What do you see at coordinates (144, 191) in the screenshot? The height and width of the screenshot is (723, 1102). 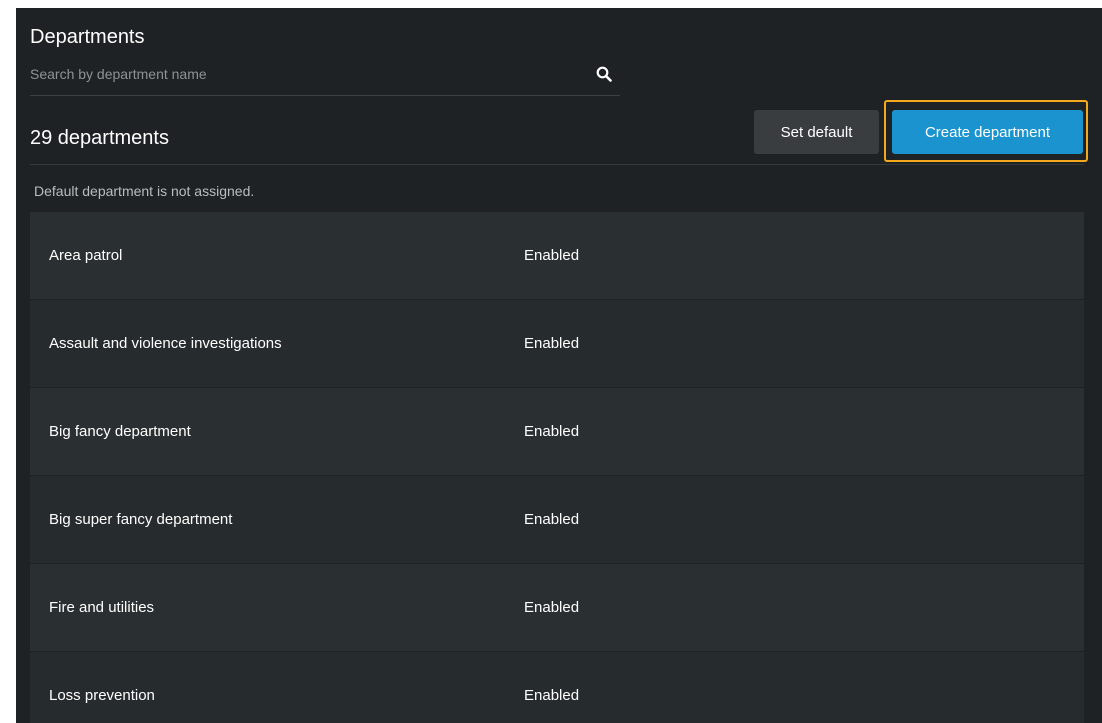 I see `default-department-notice: Default department is not assigned.` at bounding box center [144, 191].